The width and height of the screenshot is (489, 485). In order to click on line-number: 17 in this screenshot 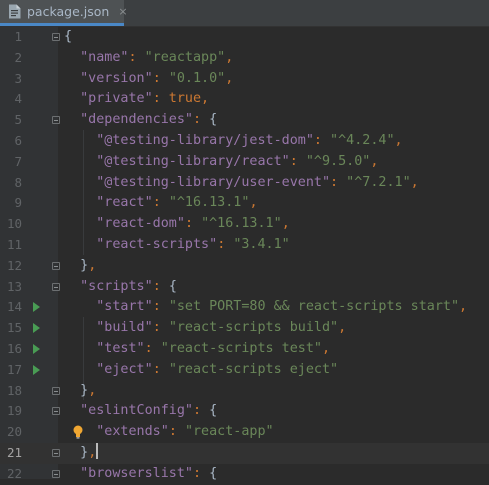, I will do `click(14, 369)`.